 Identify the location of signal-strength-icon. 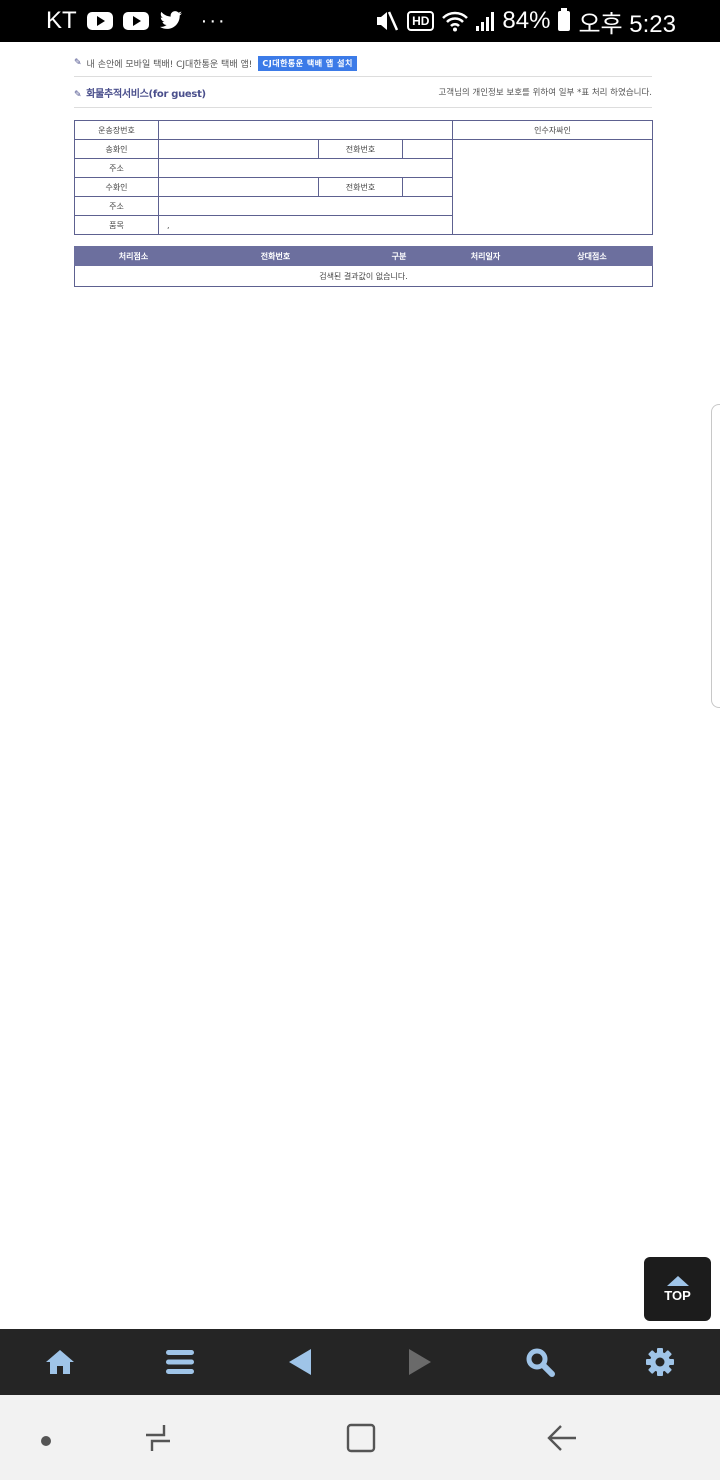
(485, 21).